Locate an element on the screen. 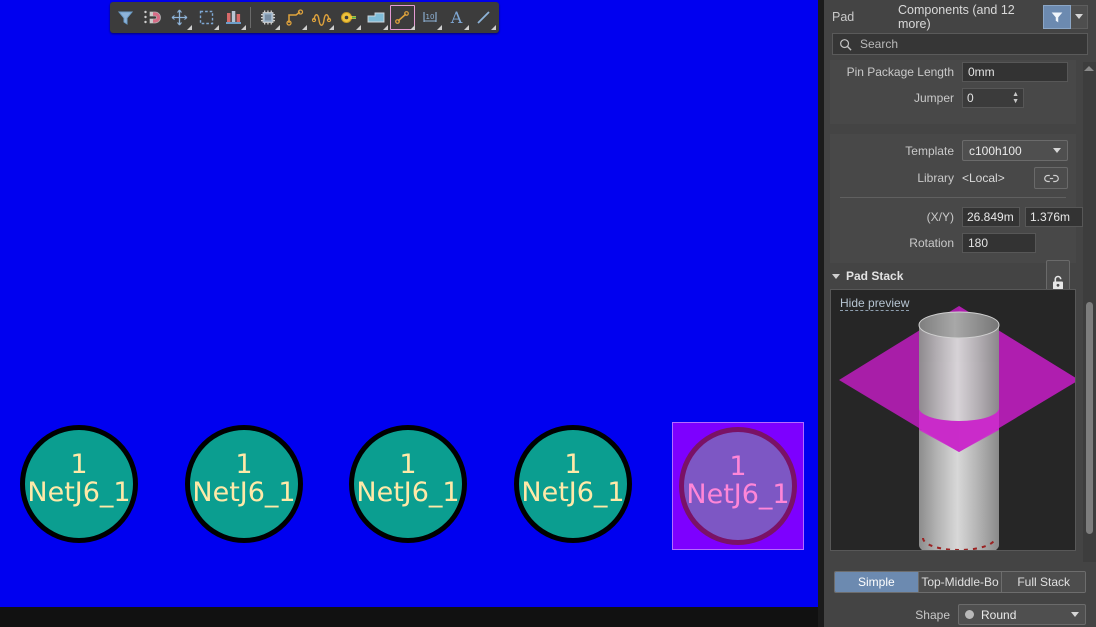  svg-text: A is located at coordinates (456, 17).